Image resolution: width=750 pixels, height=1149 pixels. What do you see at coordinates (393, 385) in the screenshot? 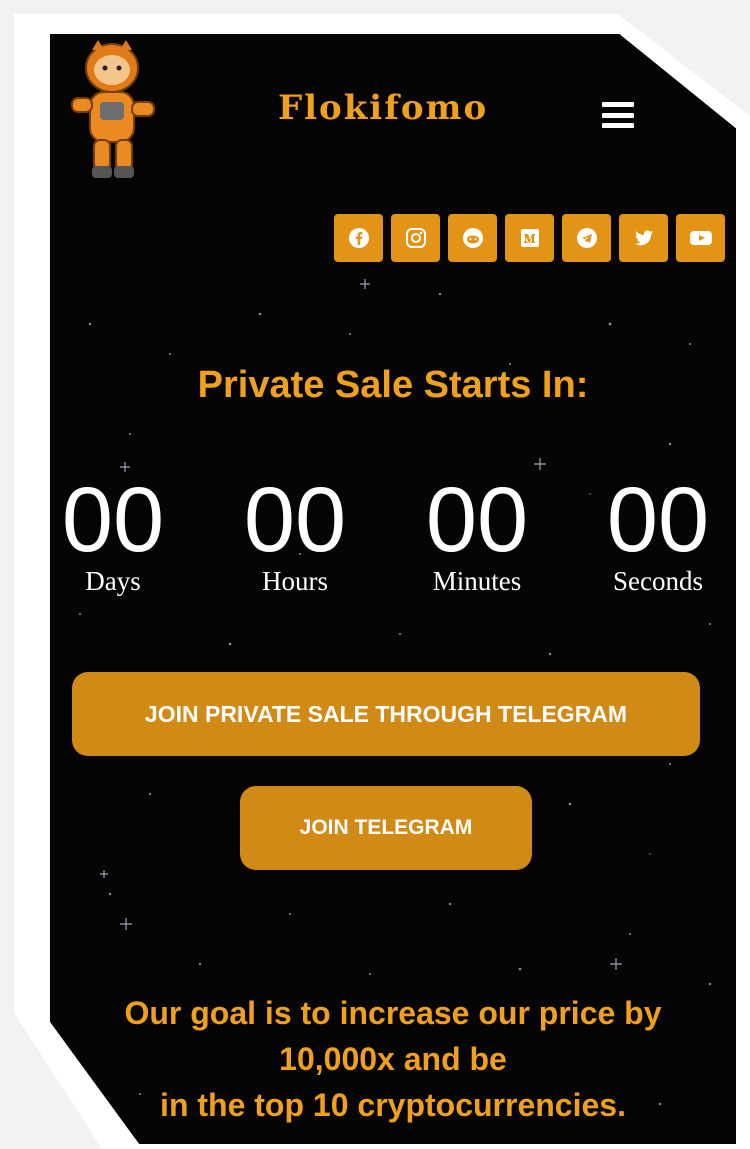
I see `countdown-title: Private Sale Starts In:` at bounding box center [393, 385].